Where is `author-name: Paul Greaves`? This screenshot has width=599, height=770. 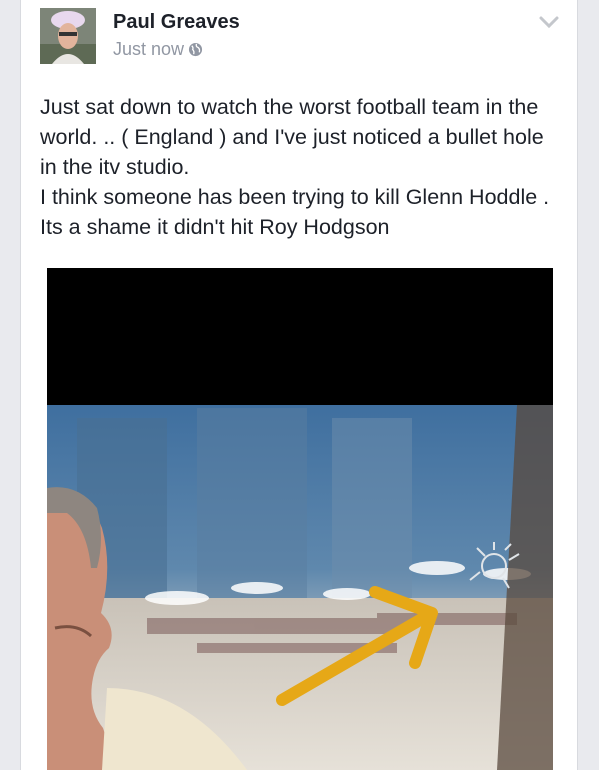 author-name: Paul Greaves is located at coordinates (176, 22).